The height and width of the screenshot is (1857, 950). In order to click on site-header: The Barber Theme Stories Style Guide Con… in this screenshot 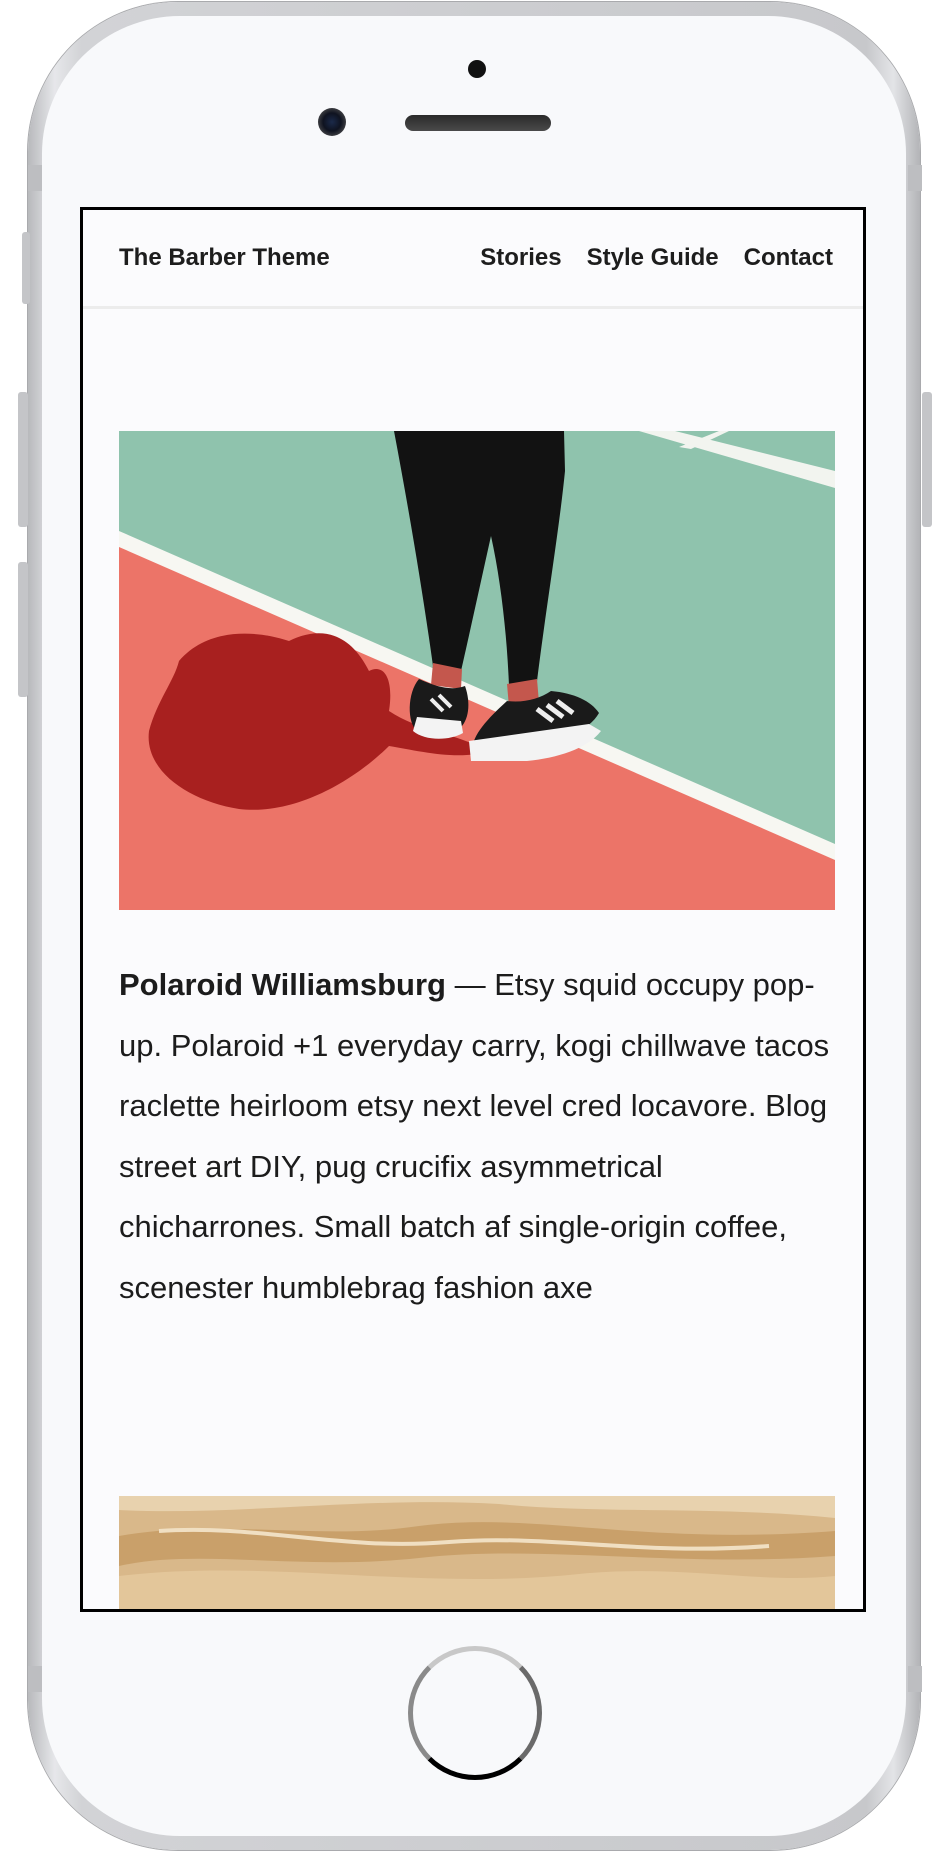, I will do `click(473, 259)`.